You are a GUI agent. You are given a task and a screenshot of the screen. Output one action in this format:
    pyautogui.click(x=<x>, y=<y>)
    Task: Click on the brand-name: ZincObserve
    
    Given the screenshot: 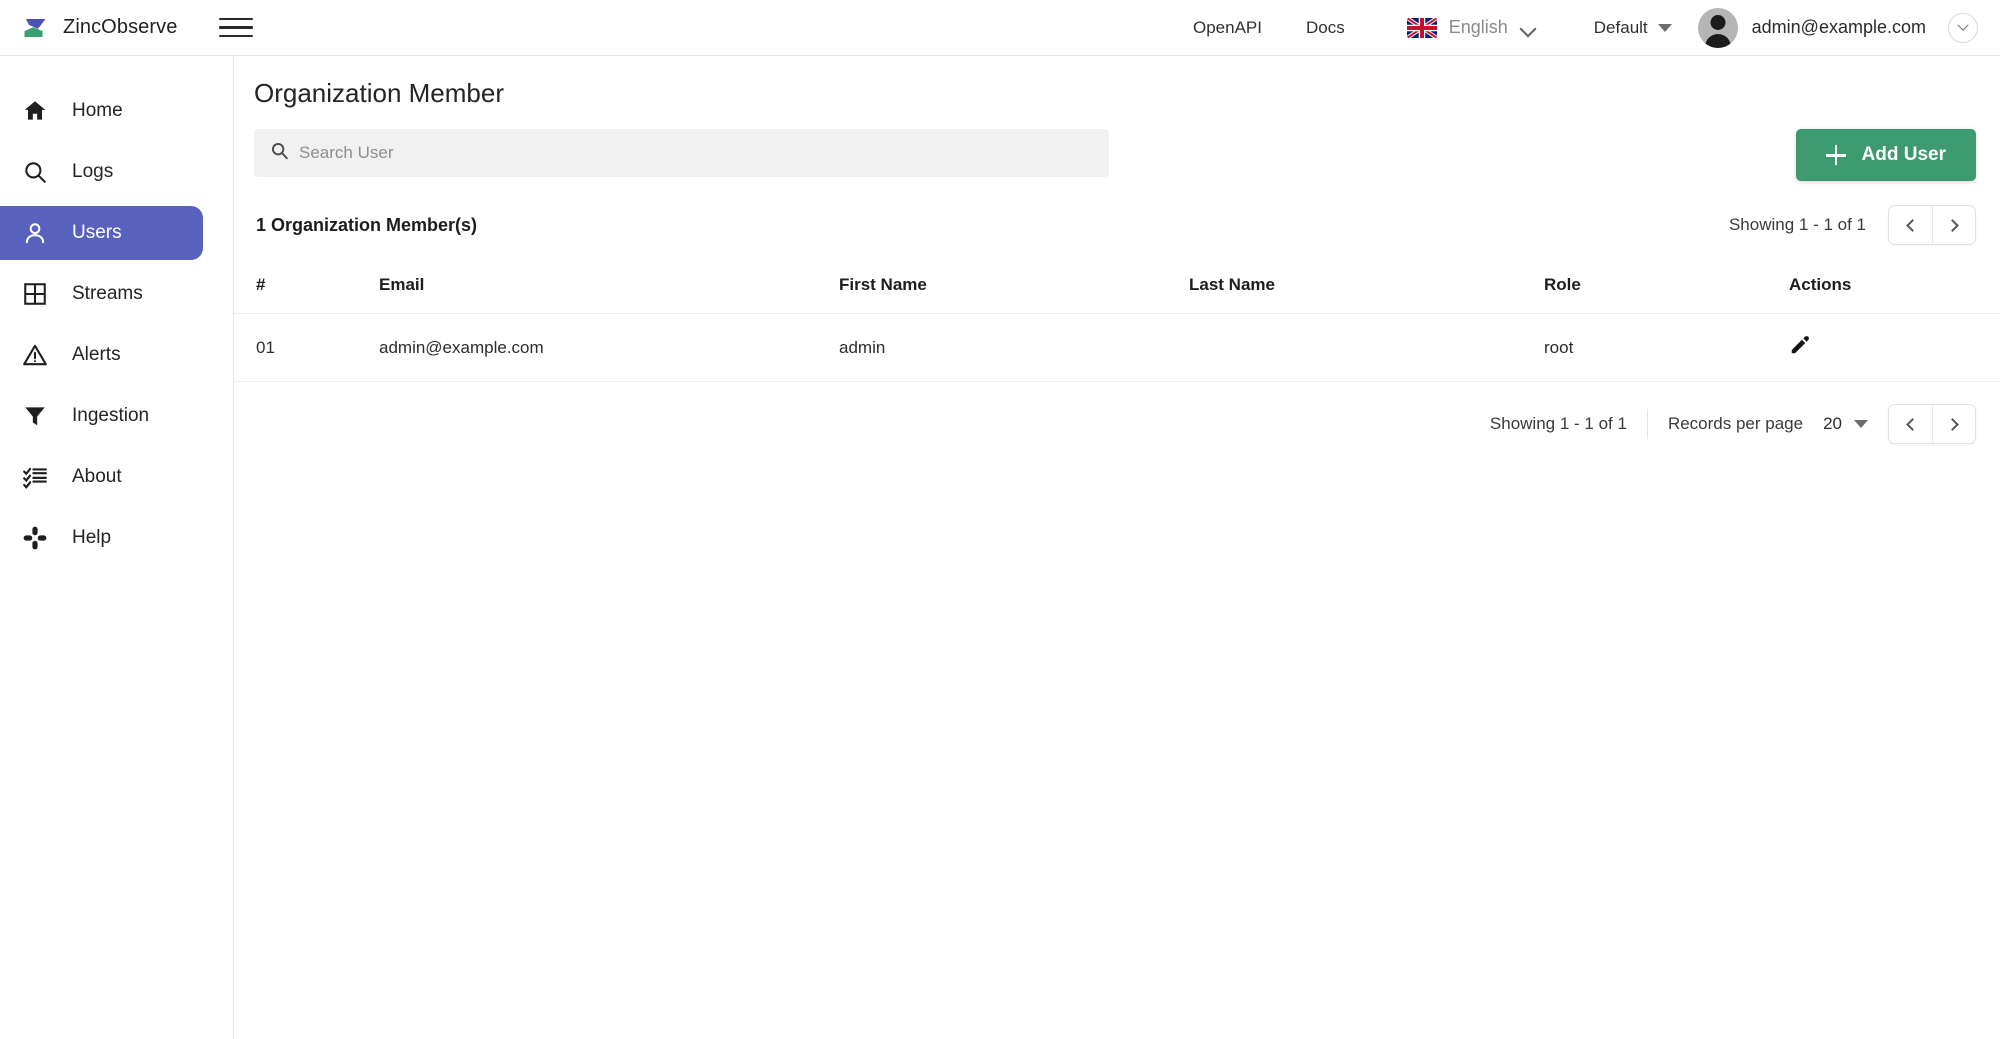 What is the action you would take?
    pyautogui.click(x=120, y=27)
    